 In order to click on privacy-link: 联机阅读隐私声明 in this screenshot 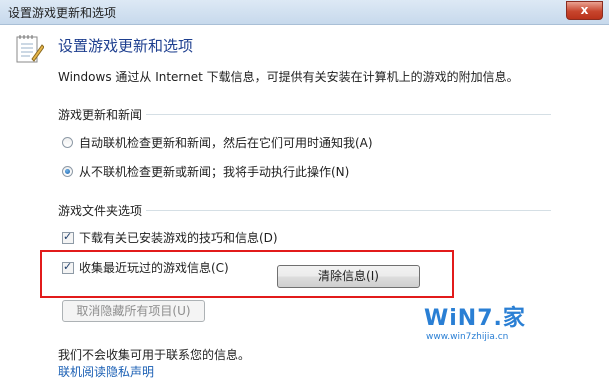, I will do `click(106, 371)`.